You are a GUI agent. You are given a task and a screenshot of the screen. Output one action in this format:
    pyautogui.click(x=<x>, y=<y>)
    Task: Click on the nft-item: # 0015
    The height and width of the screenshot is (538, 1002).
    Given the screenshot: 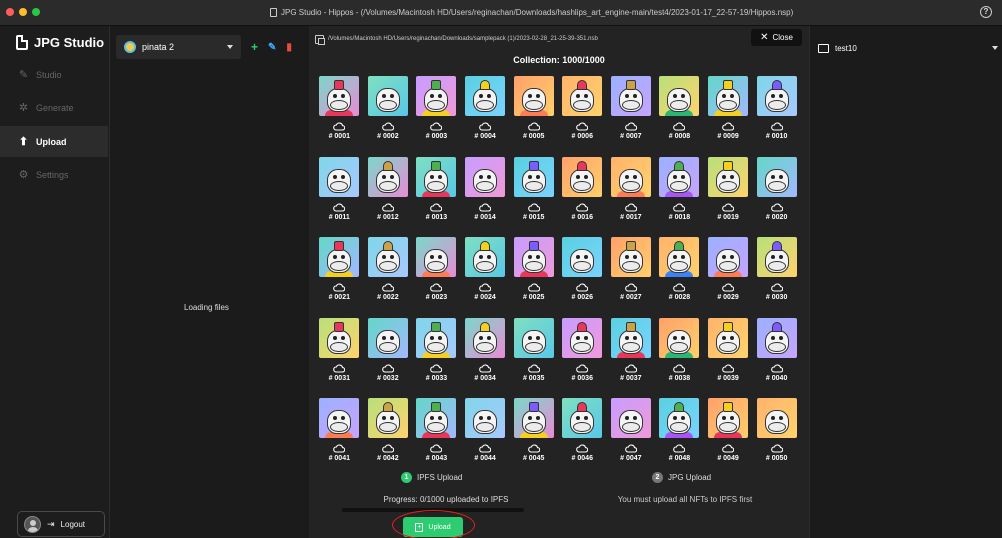 What is the action you would take?
    pyautogui.click(x=533, y=197)
    